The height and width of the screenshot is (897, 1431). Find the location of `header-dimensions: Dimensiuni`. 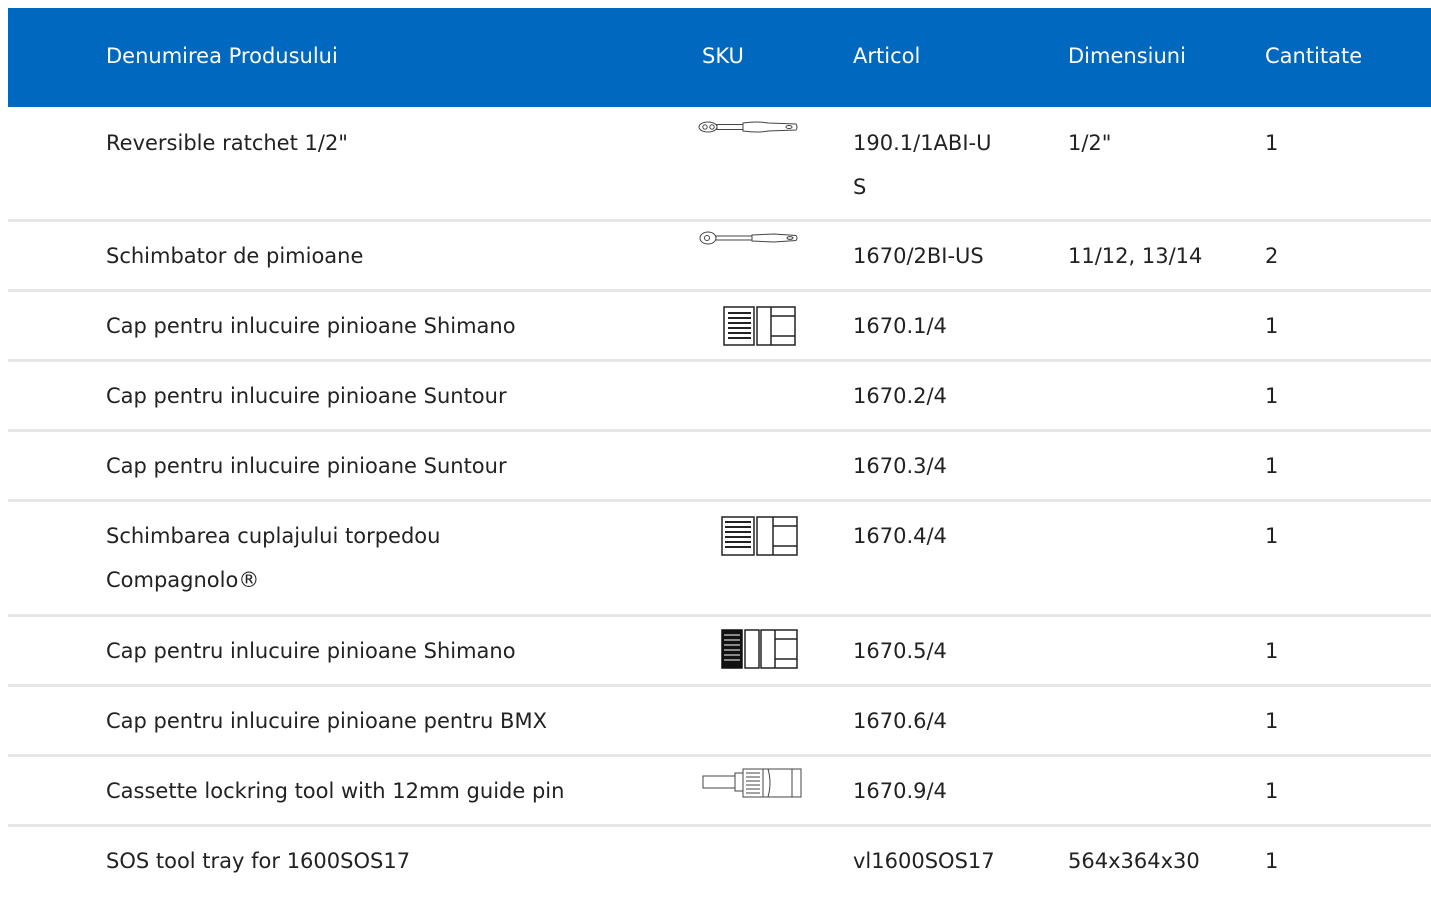

header-dimensions: Dimensiuni is located at coordinates (1127, 56).